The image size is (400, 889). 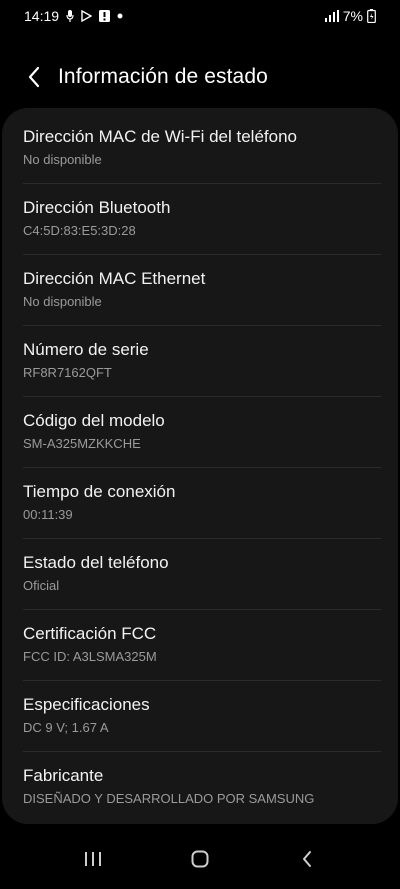 I want to click on status-bar-left: 14:19, so click(x=73, y=16).